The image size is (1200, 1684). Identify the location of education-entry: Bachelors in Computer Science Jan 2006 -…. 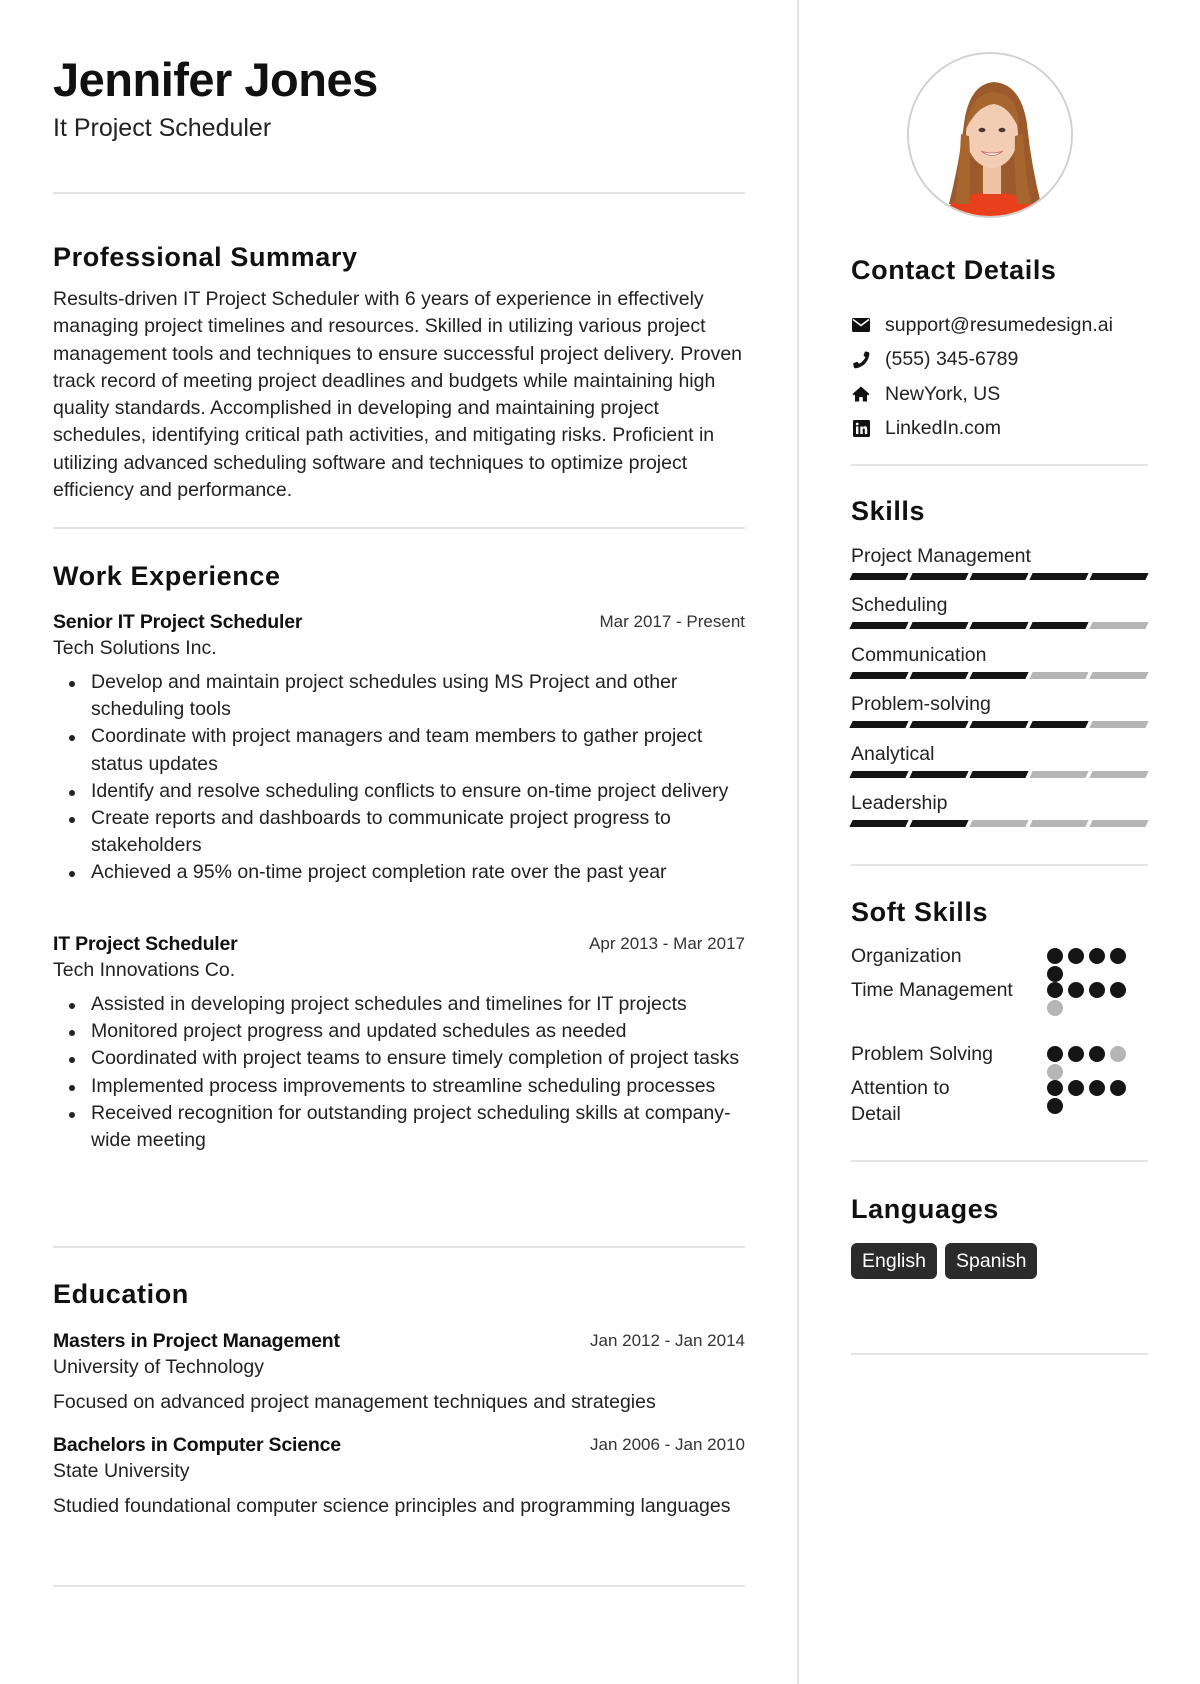
(399, 1476).